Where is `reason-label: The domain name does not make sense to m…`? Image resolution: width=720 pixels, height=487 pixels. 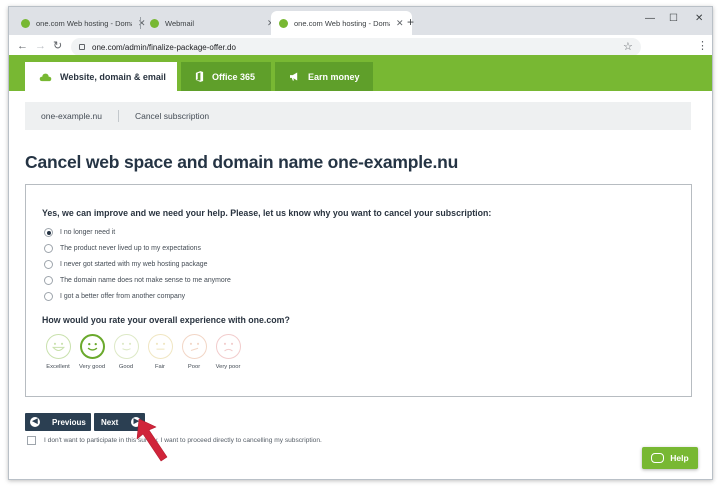 reason-label: The domain name does not make sense to m… is located at coordinates (145, 280).